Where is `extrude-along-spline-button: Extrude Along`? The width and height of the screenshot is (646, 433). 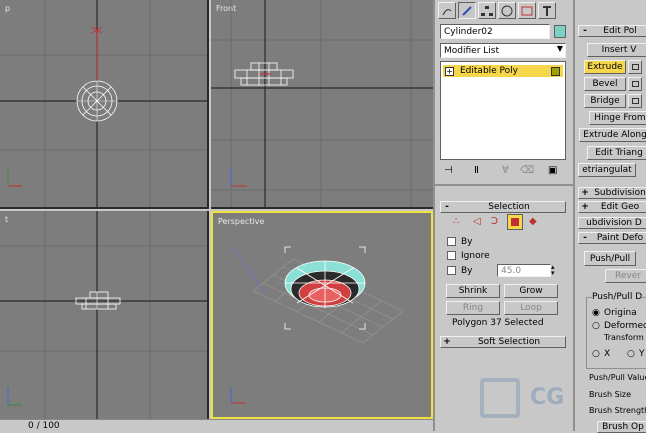 extrude-along-spline-button: Extrude Along is located at coordinates (612, 135).